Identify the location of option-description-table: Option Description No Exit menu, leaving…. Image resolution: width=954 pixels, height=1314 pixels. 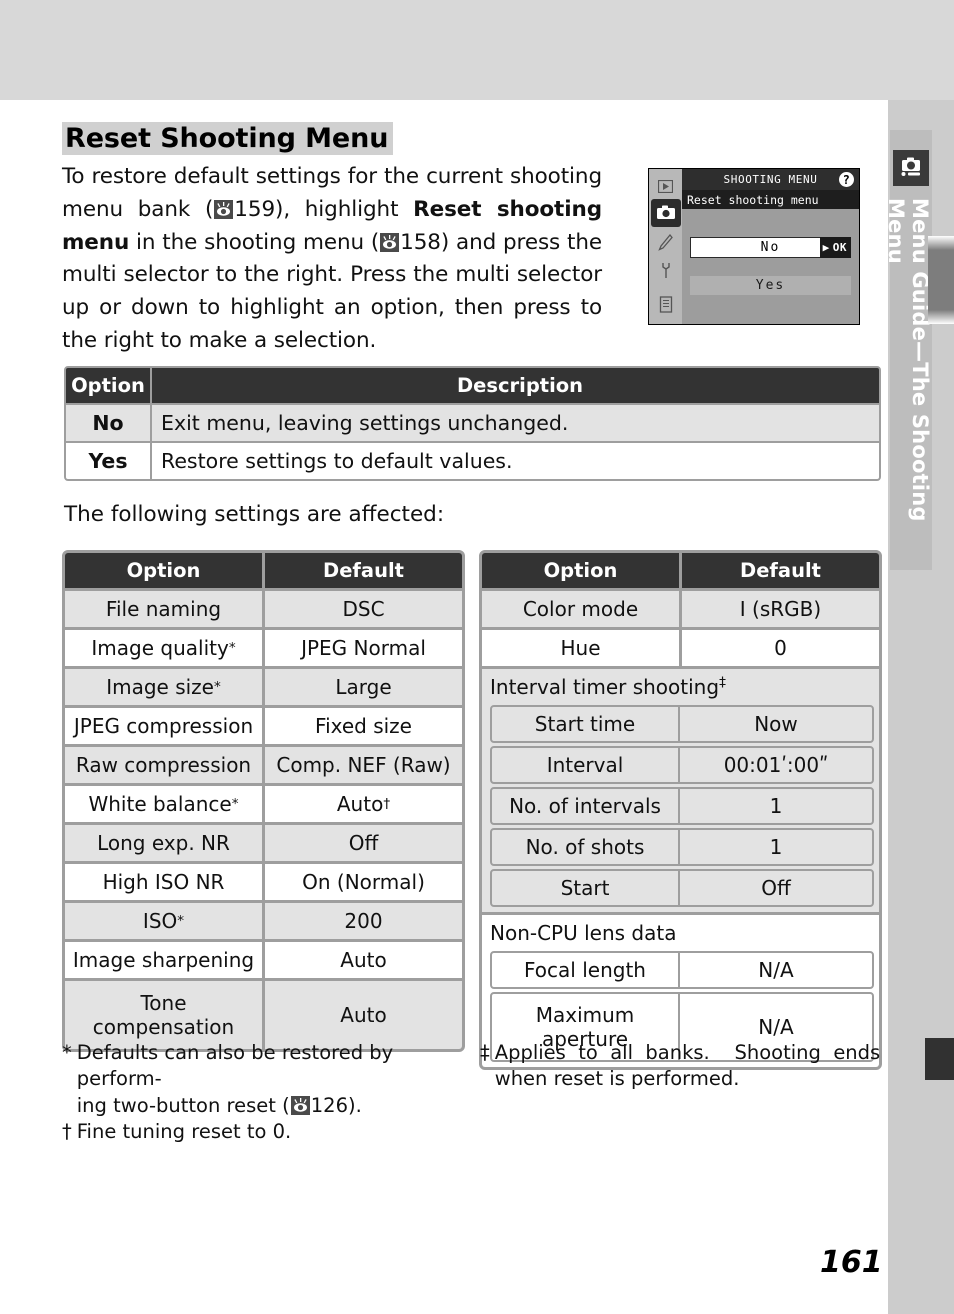
(472, 423).